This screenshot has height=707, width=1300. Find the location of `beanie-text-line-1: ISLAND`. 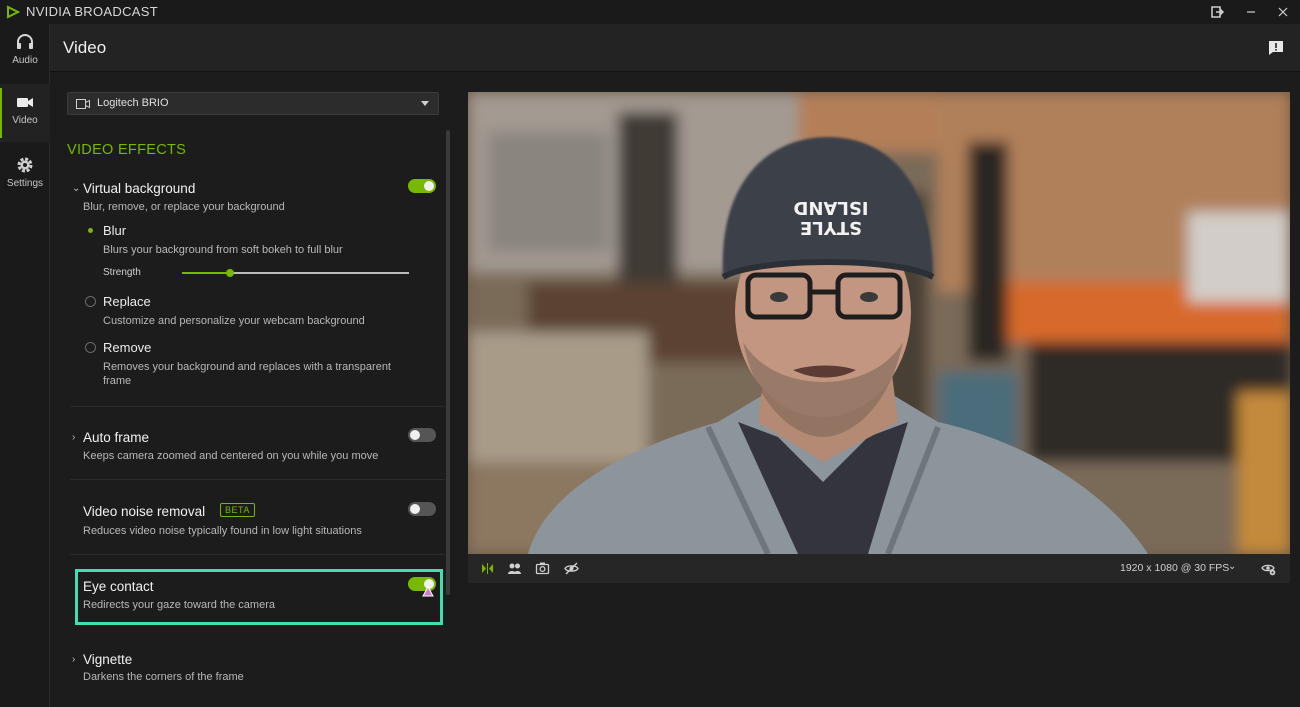

beanie-text-line-1: ISLAND is located at coordinates (830, 207).